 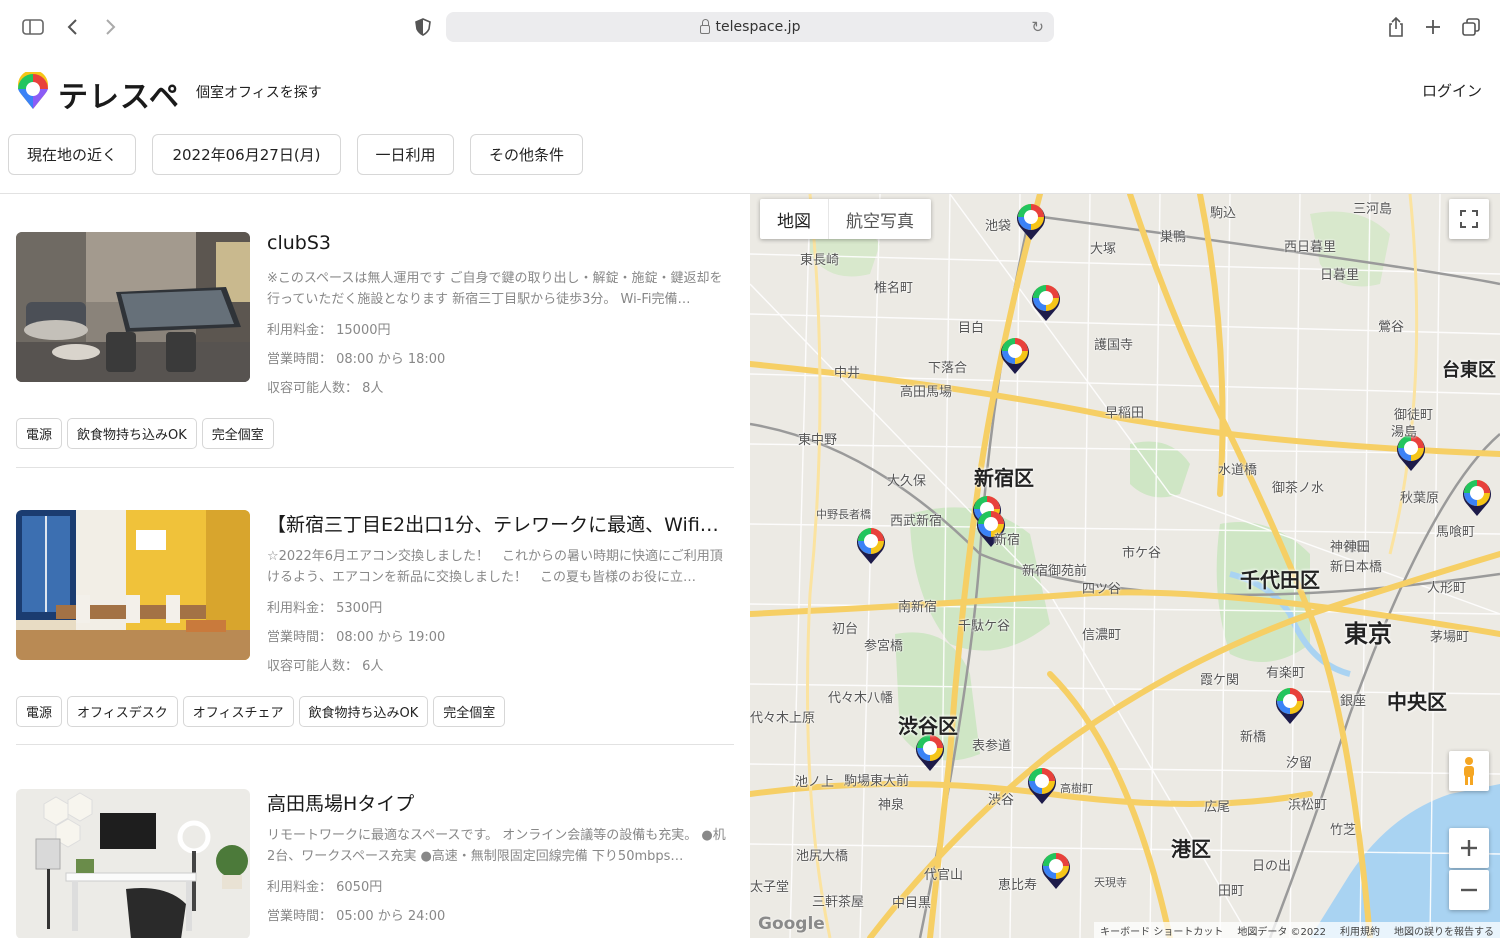 I want to click on map-label-place: 三河島, so click(x=1373, y=209).